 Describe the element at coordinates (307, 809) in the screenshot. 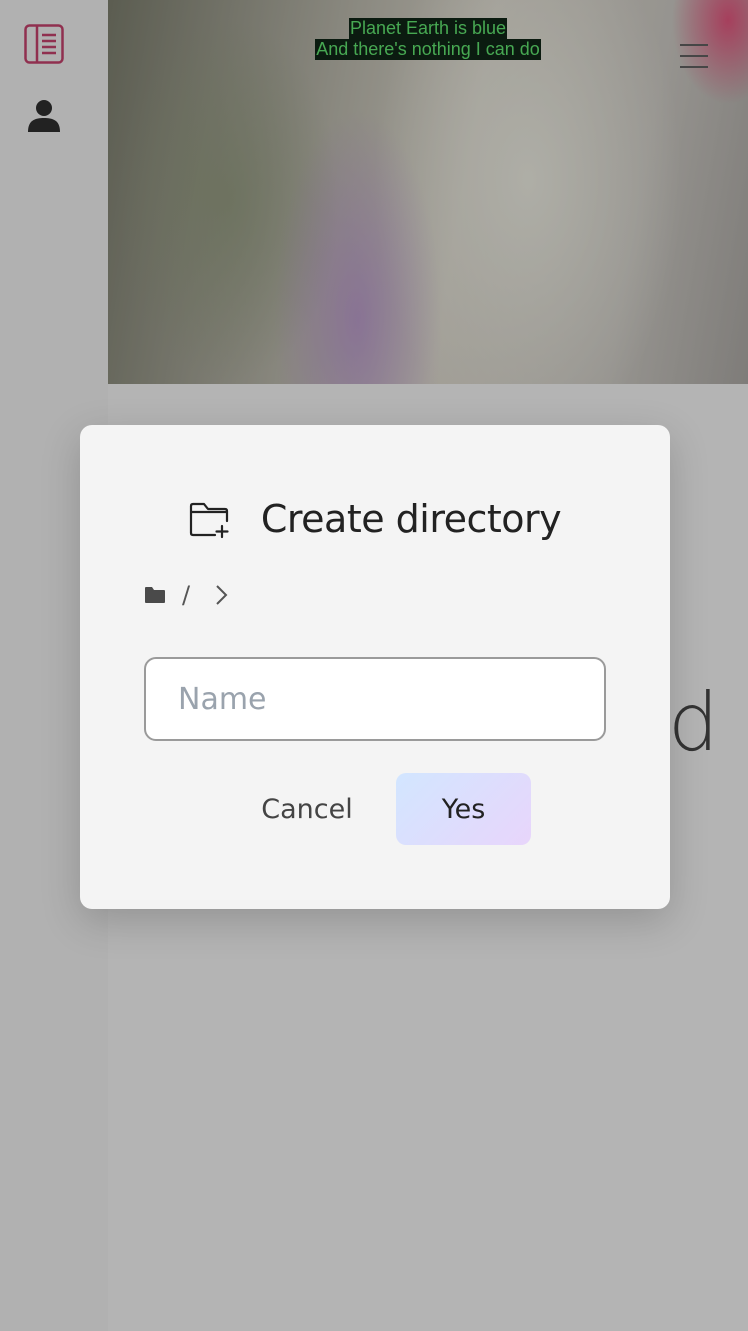

I see `cancel-button: Cancel` at that location.